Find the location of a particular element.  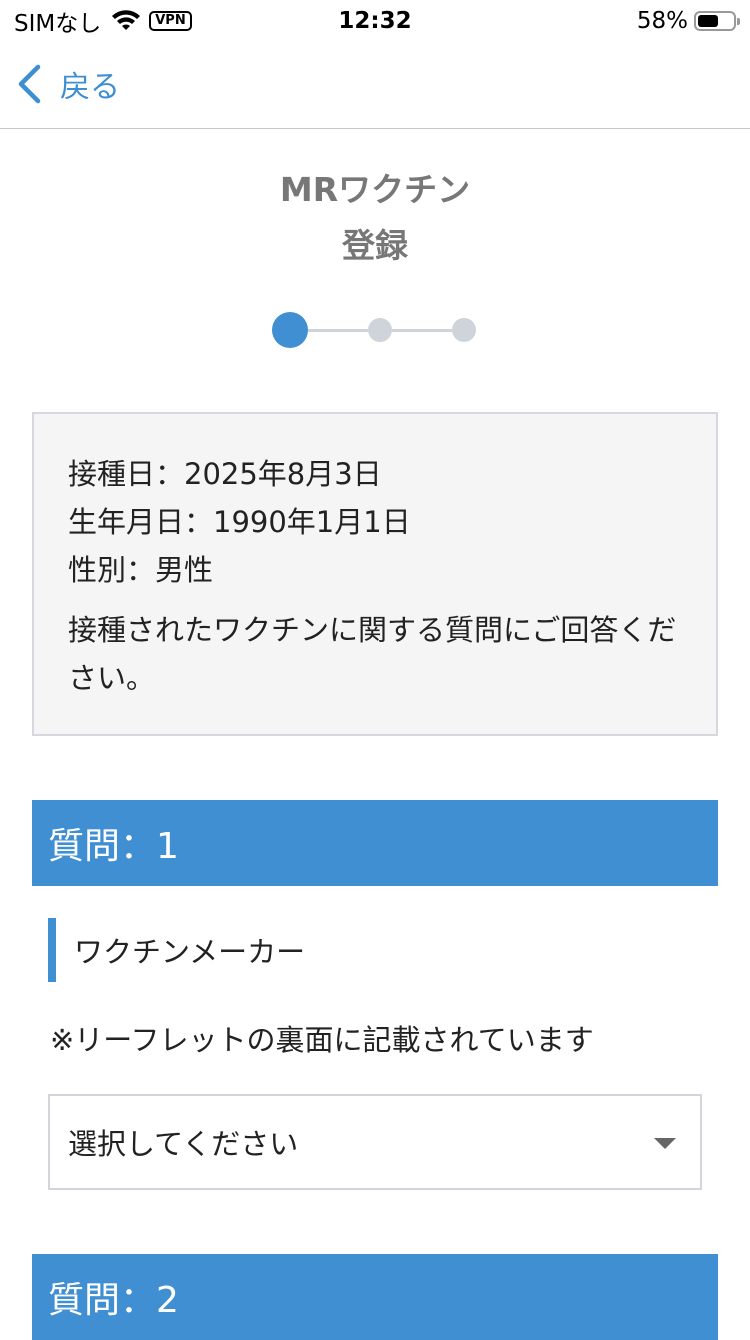

page-title-line1: MRワクチン is located at coordinates (375, 189).